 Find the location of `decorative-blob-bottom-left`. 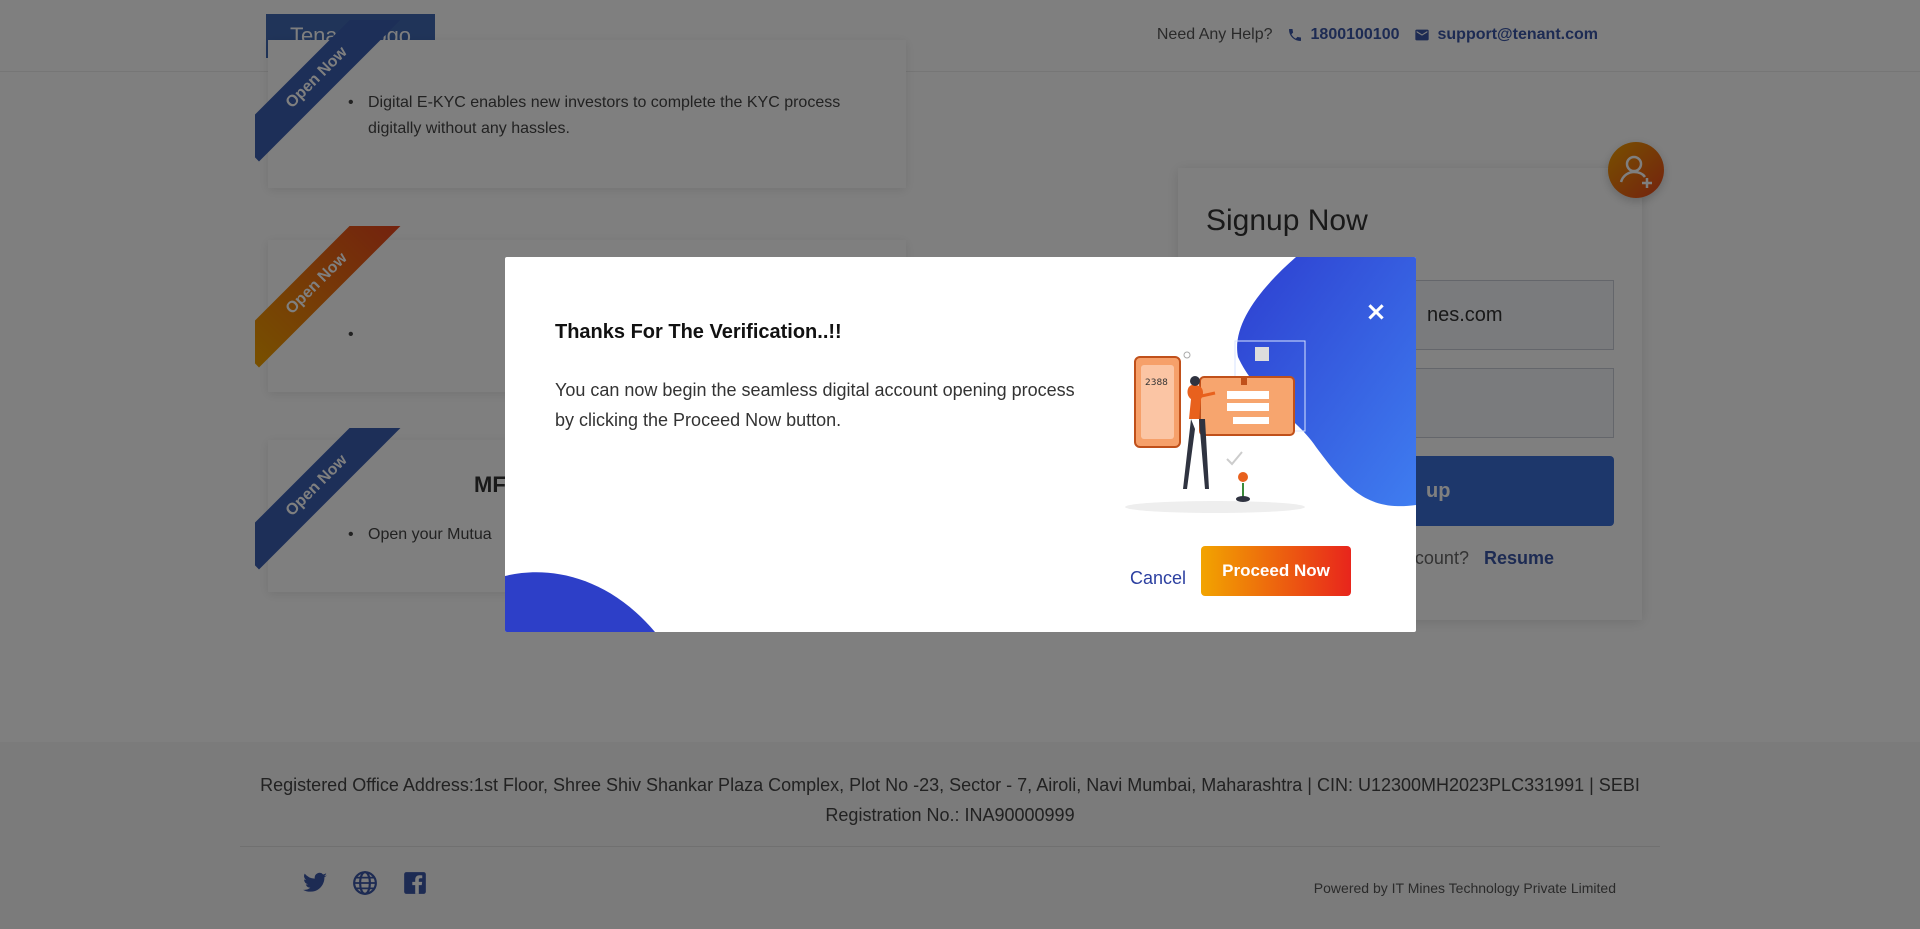

decorative-blob-bottom-left is located at coordinates (580, 602).